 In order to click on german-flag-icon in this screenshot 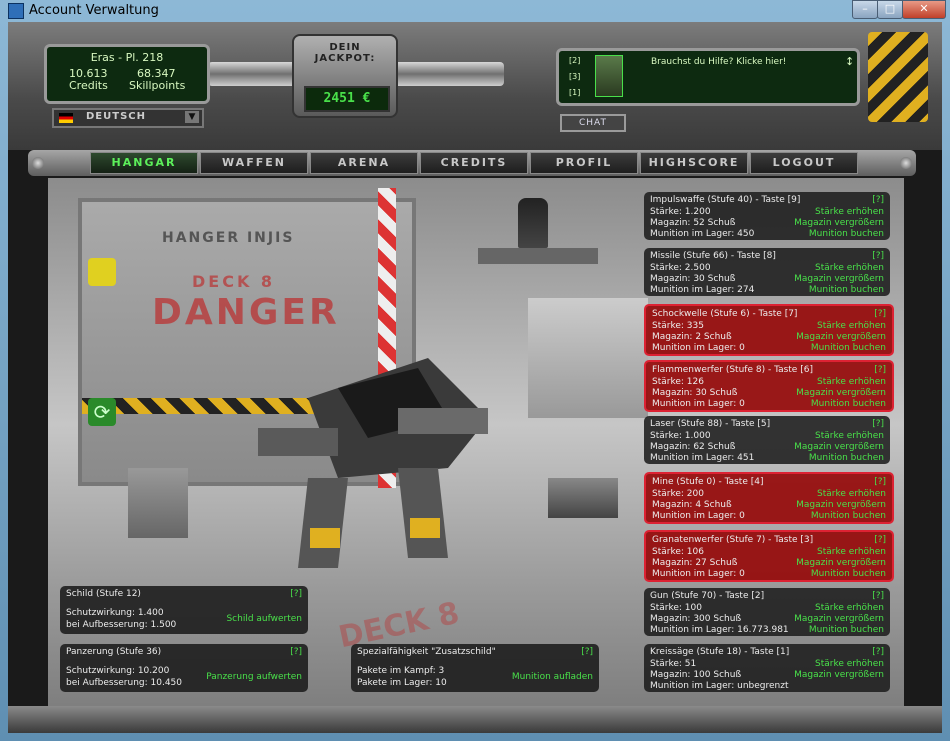, I will do `click(66, 118)`.